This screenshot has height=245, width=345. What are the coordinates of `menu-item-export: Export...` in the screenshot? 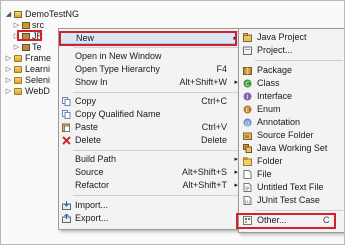 It's located at (150, 218).